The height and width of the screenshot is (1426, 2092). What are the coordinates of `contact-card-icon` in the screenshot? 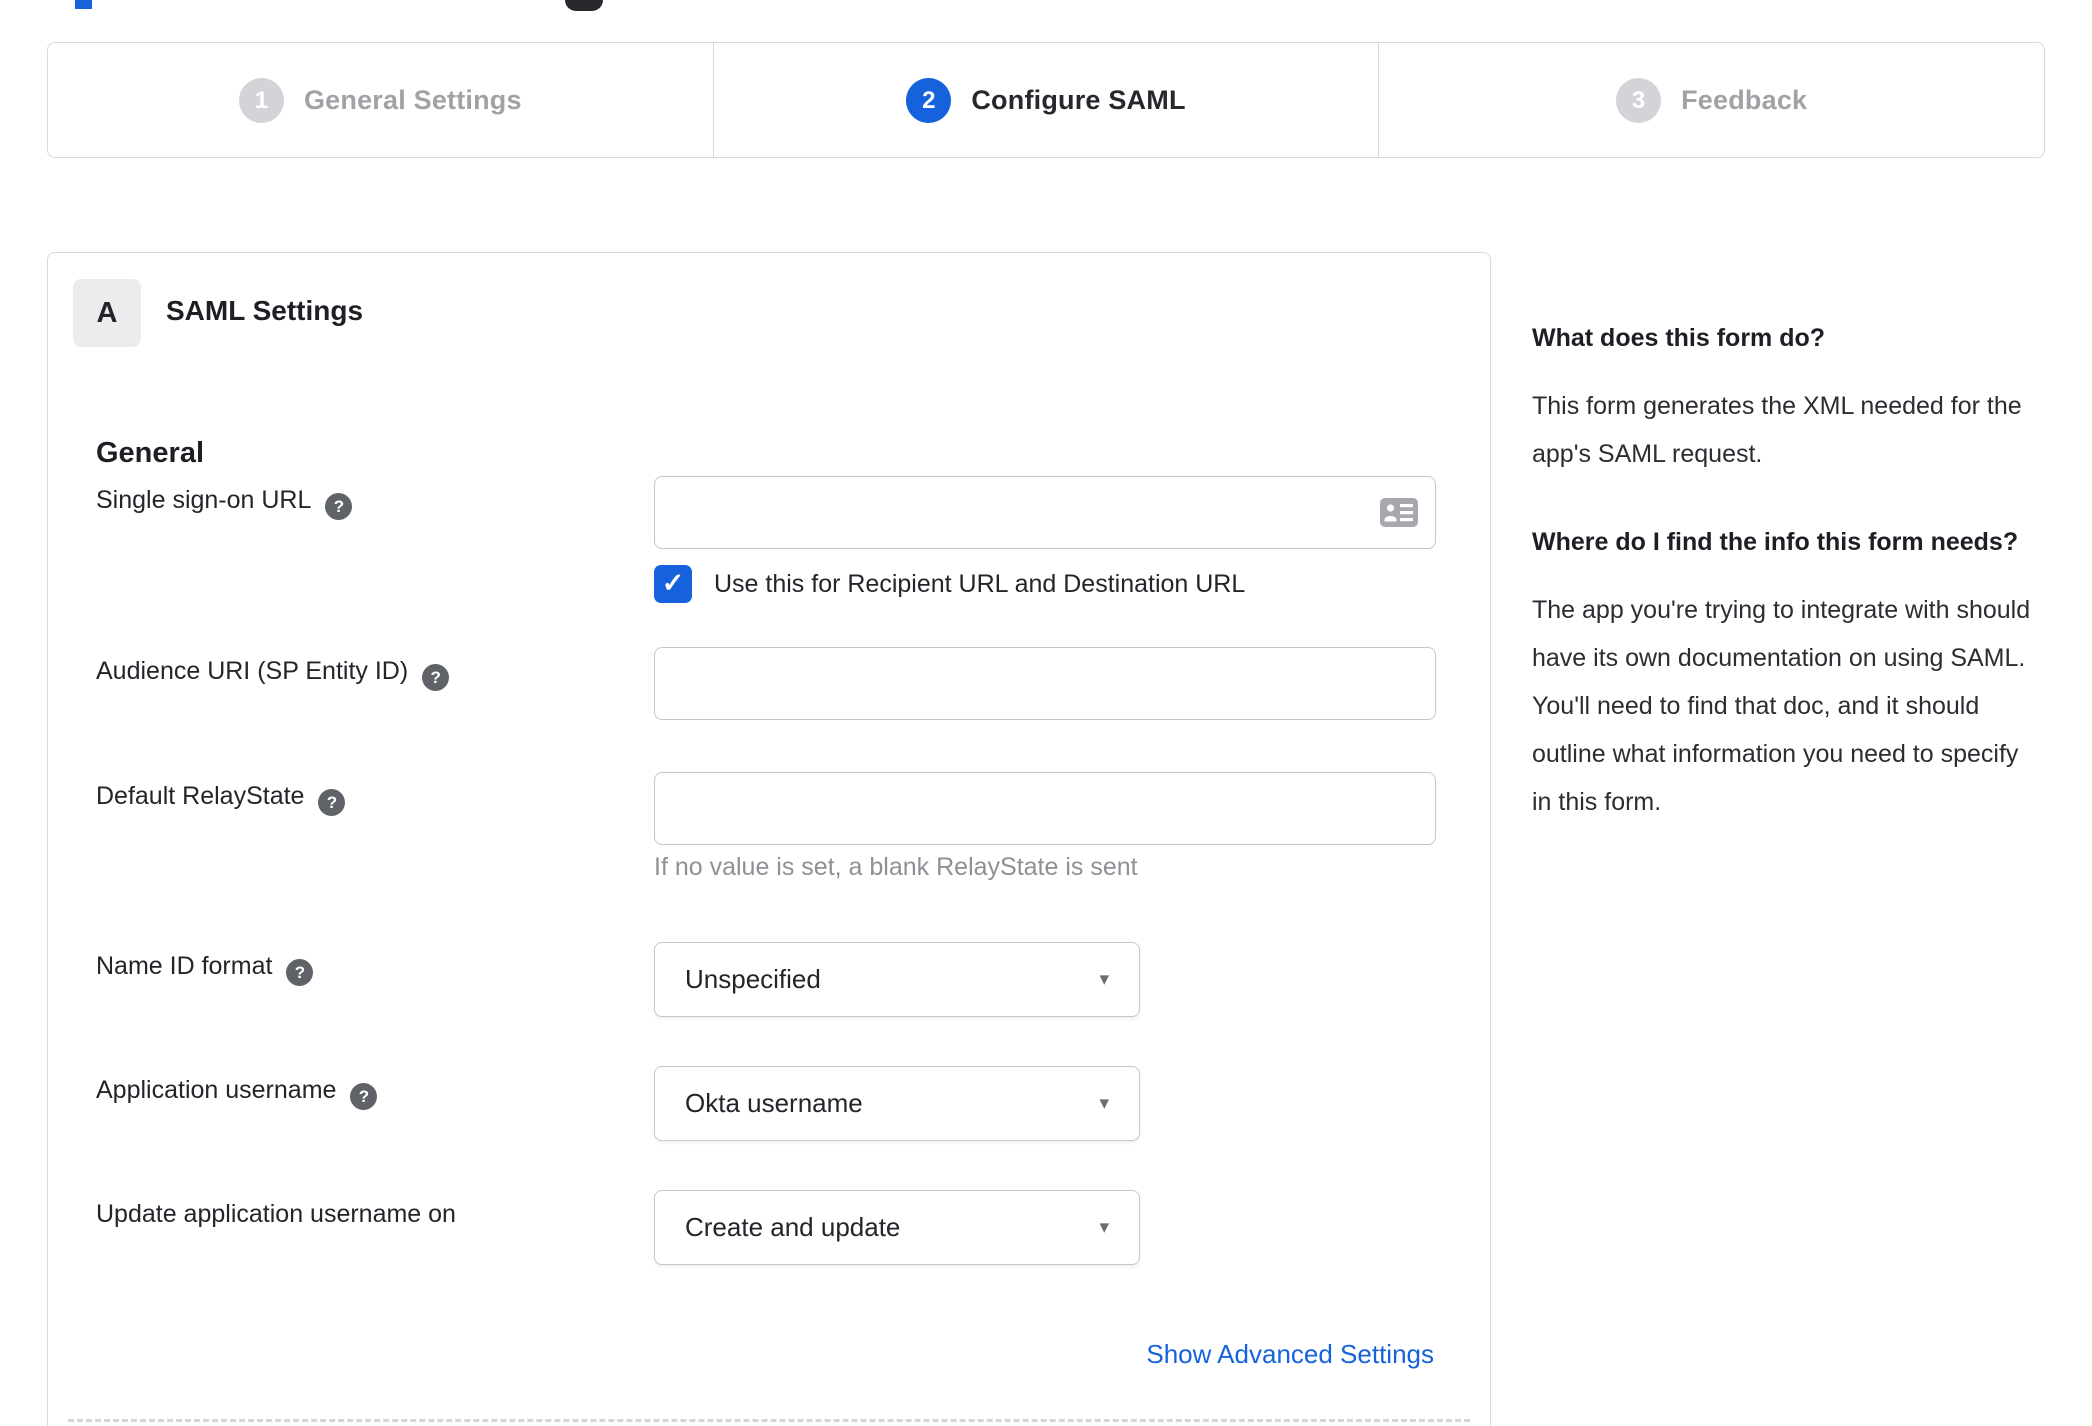 It's located at (1399, 512).